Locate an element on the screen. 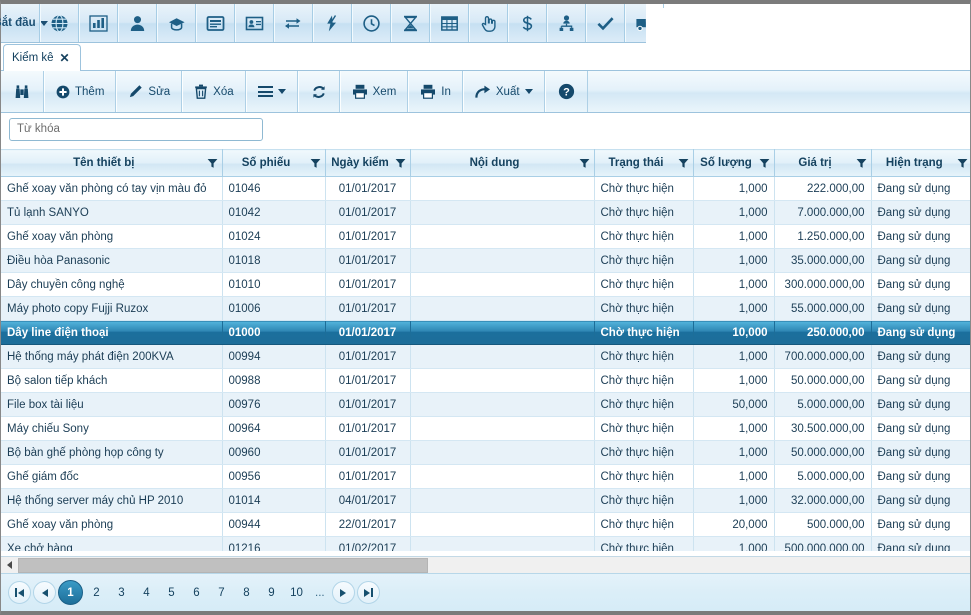 Image resolution: width=971 pixels, height=615 pixels. cell-giatri: 7.000.000,00 is located at coordinates (823, 212).